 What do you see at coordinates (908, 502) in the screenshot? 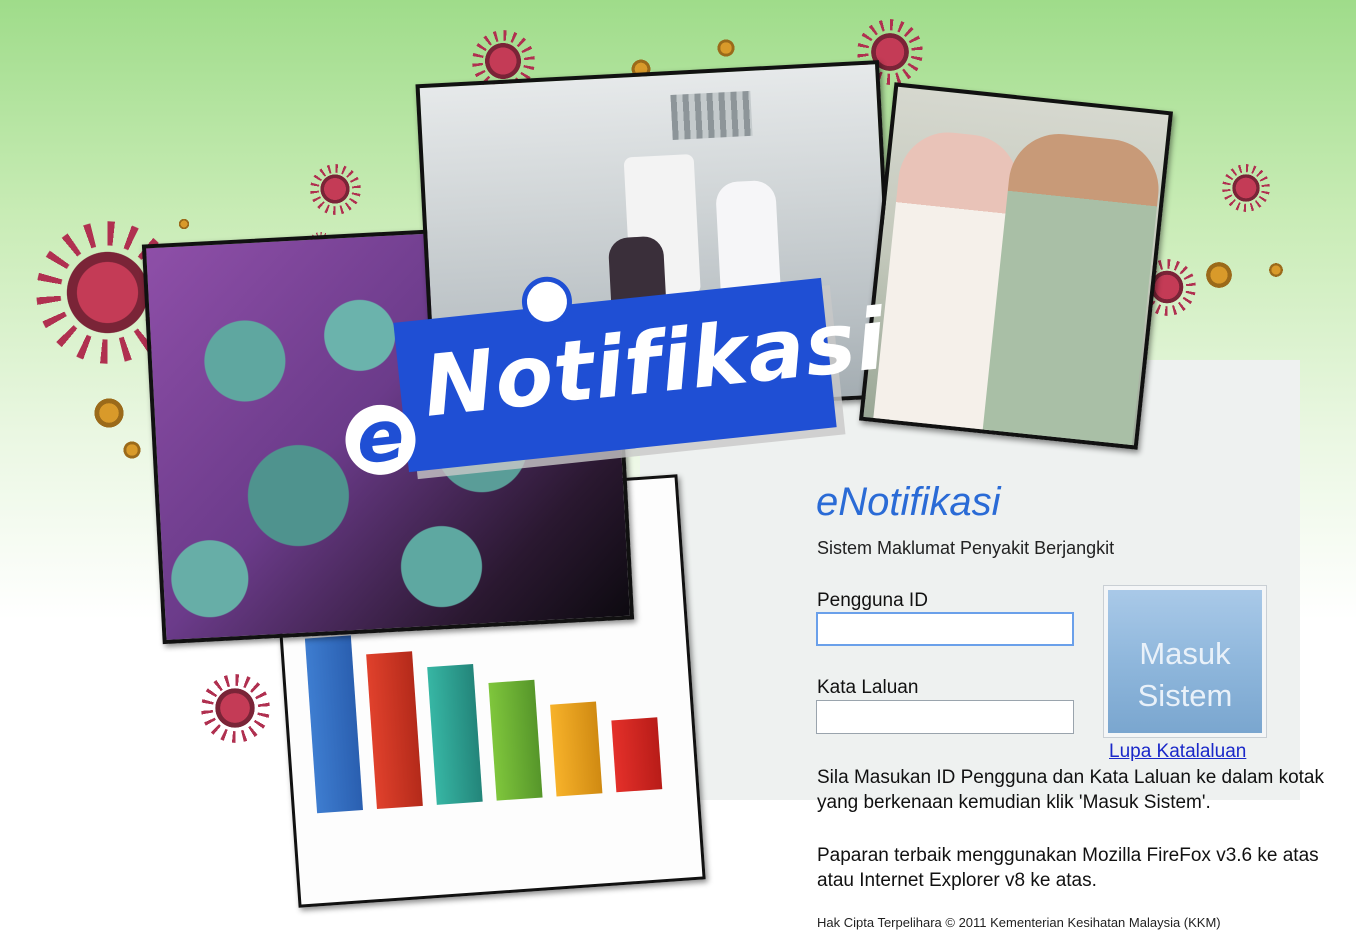
I see `app-title: eNotifikasi` at bounding box center [908, 502].